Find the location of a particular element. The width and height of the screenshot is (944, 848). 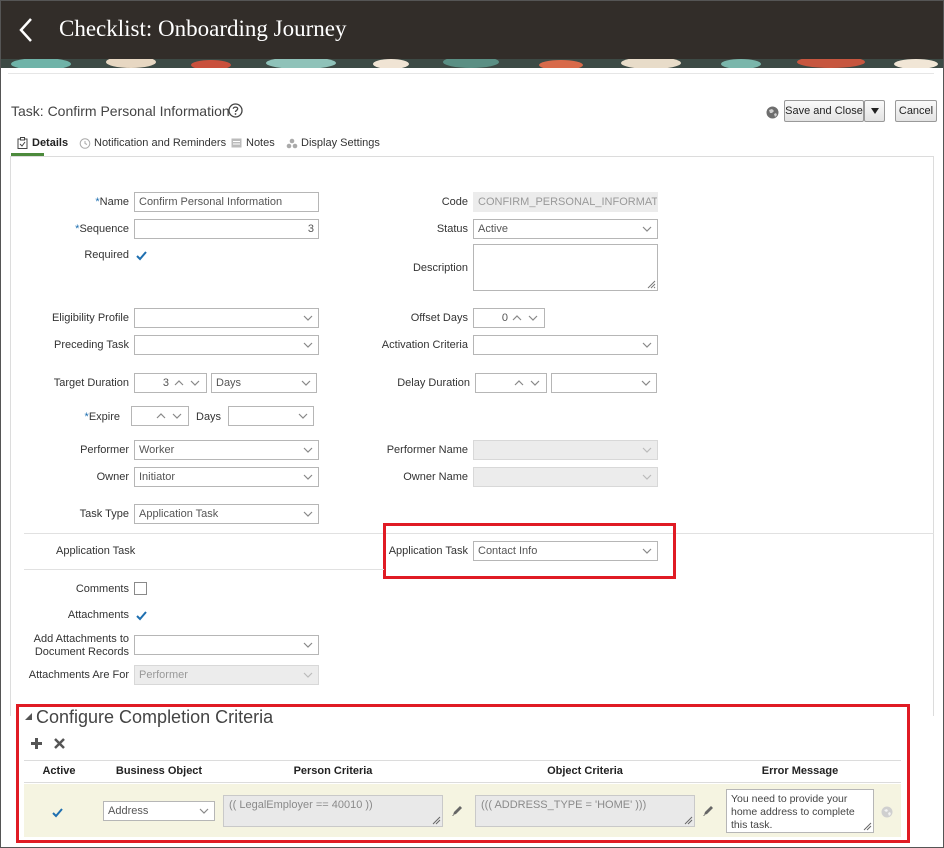

status-label: Status is located at coordinates (452, 229).